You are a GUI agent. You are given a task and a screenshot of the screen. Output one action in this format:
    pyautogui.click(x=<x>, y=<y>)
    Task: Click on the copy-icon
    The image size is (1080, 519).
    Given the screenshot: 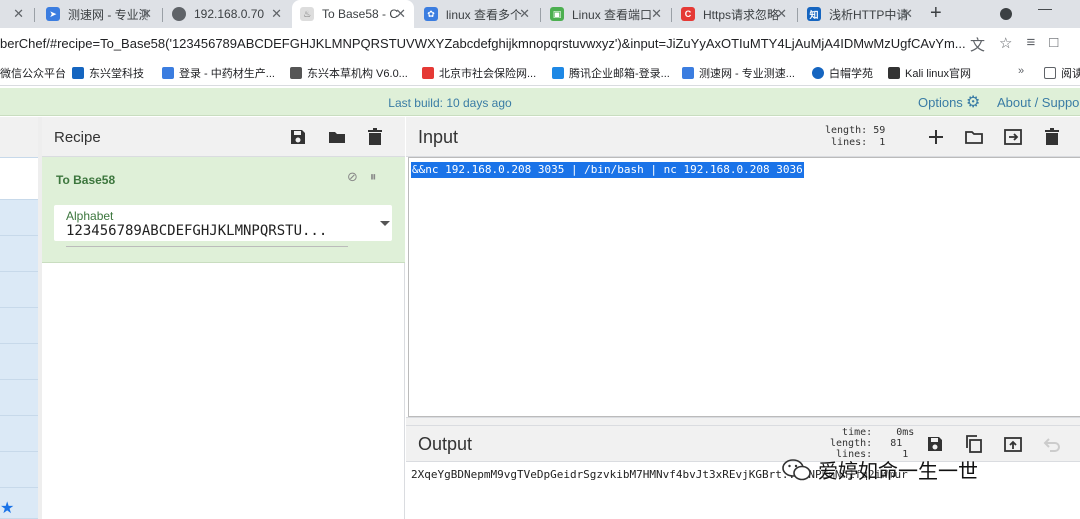 What is the action you would take?
    pyautogui.click(x=974, y=444)
    